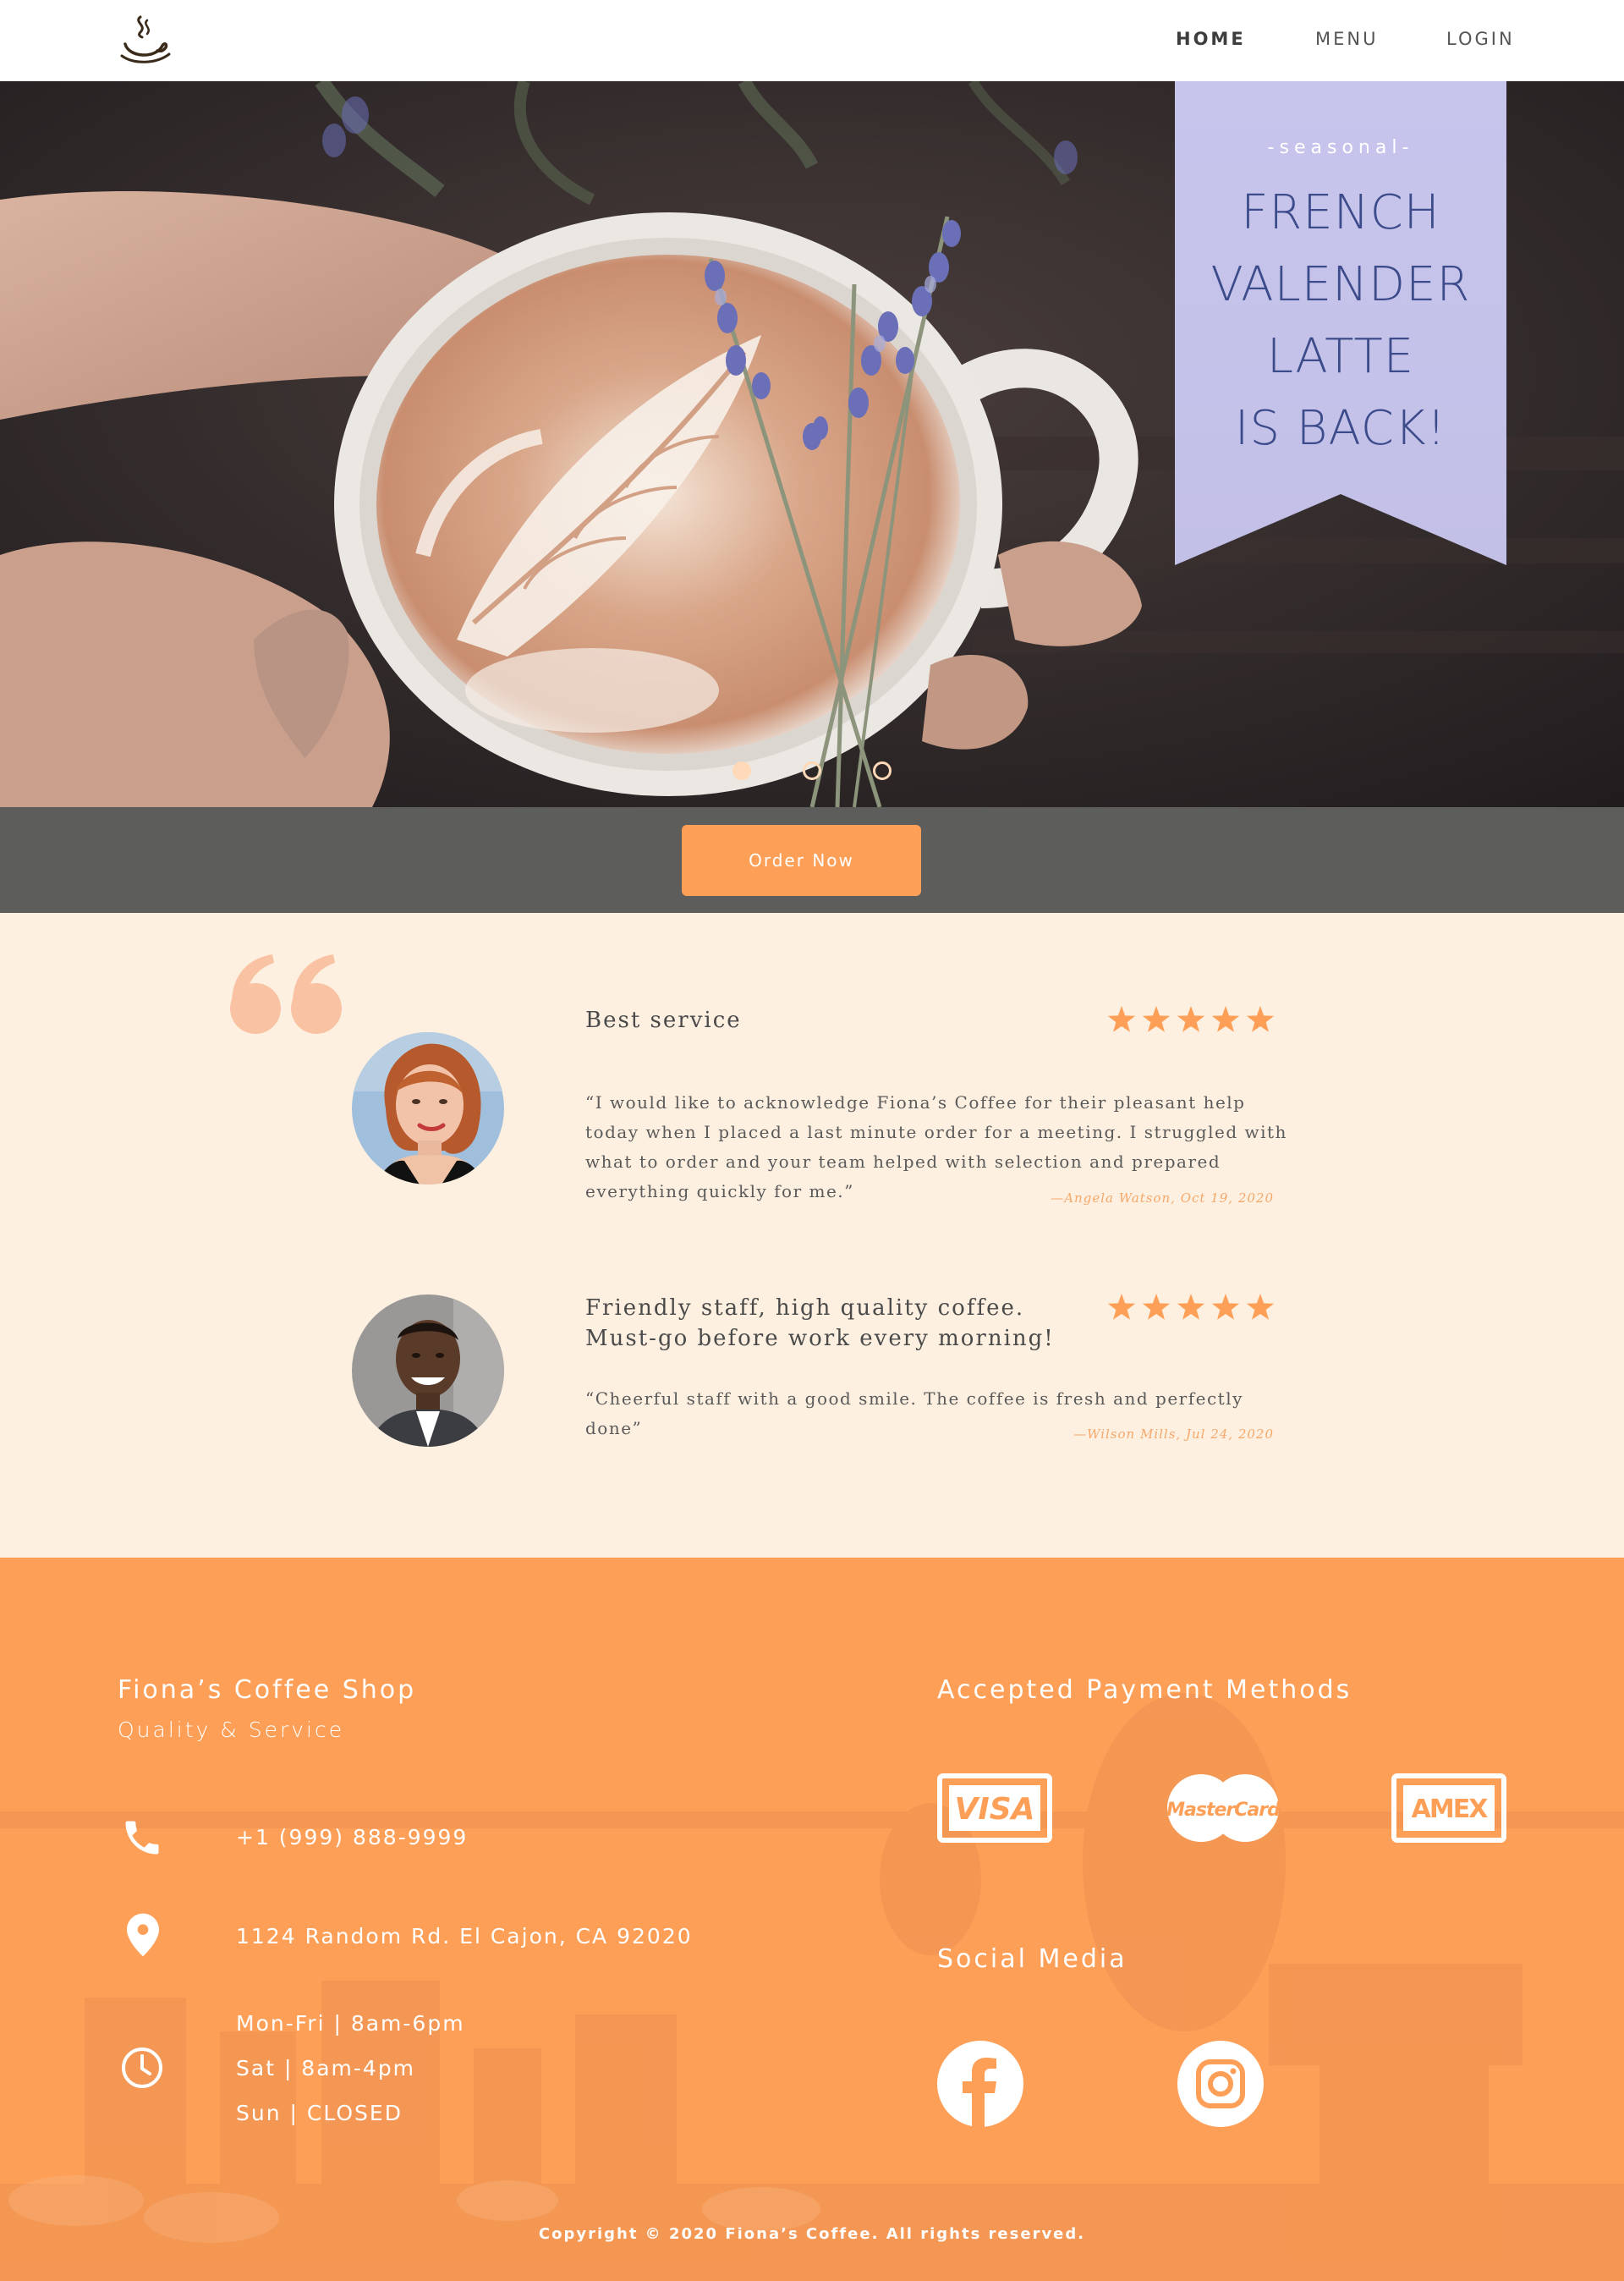 The height and width of the screenshot is (2281, 1624). I want to click on svg-text: MasterCard, so click(1223, 1810).